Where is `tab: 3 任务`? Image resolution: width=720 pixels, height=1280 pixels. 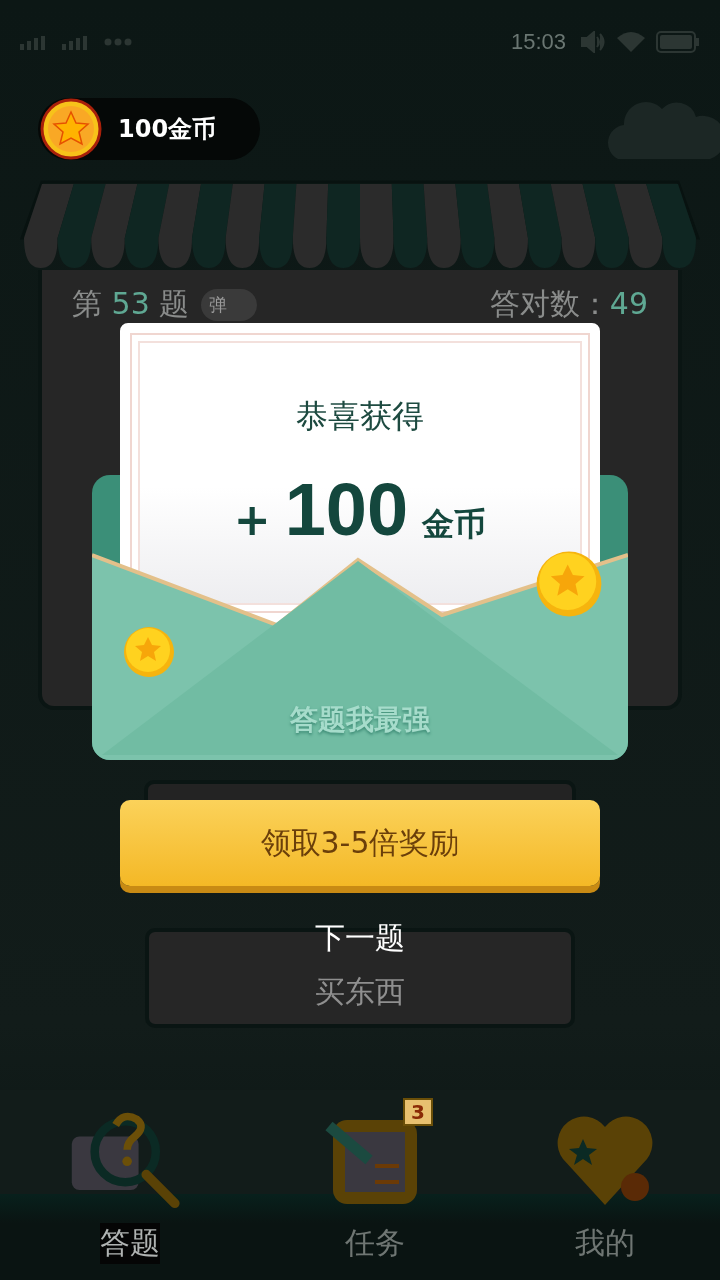 tab: 3 任务 is located at coordinates (375, 1185).